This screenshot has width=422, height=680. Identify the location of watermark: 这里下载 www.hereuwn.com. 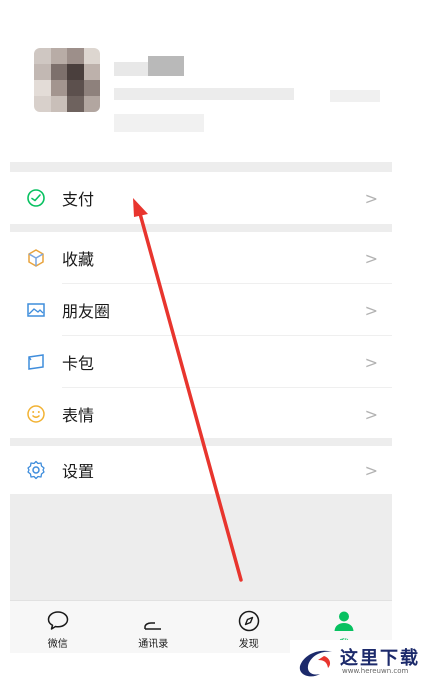
(356, 660).